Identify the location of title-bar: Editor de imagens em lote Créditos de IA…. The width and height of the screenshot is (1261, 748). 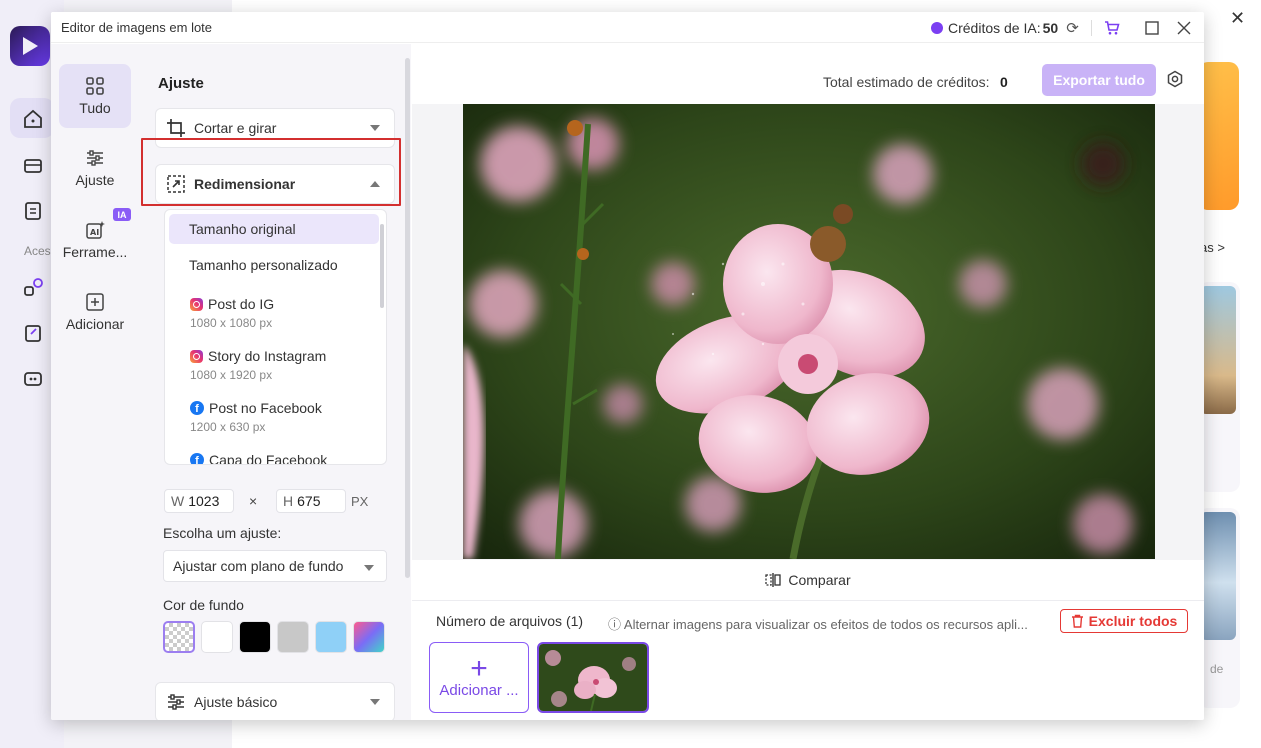
(627, 27).